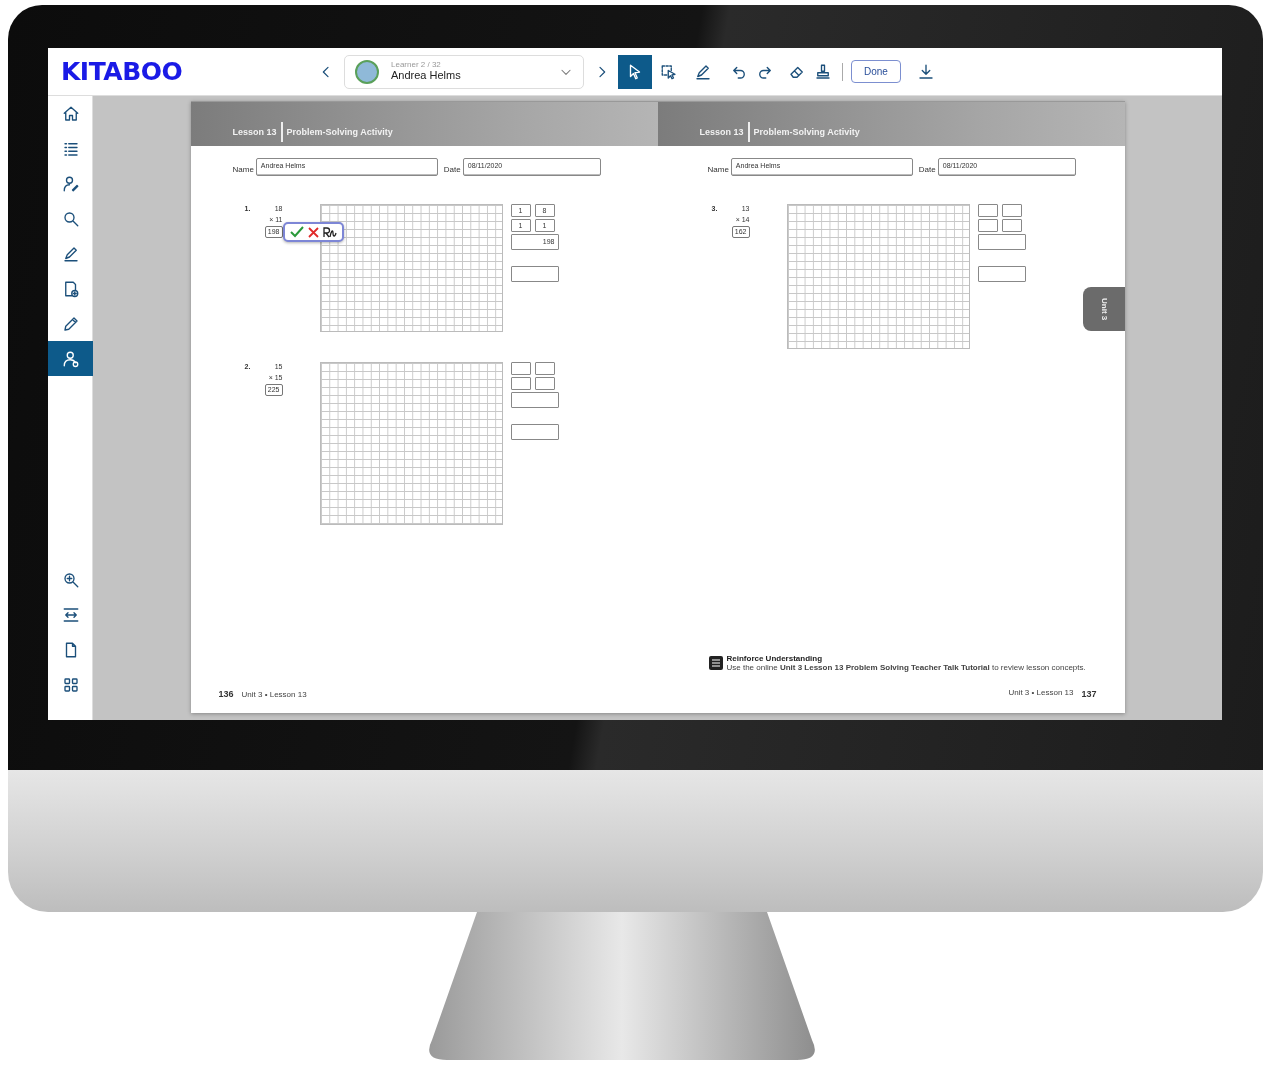  I want to click on close-icon, so click(313, 232).